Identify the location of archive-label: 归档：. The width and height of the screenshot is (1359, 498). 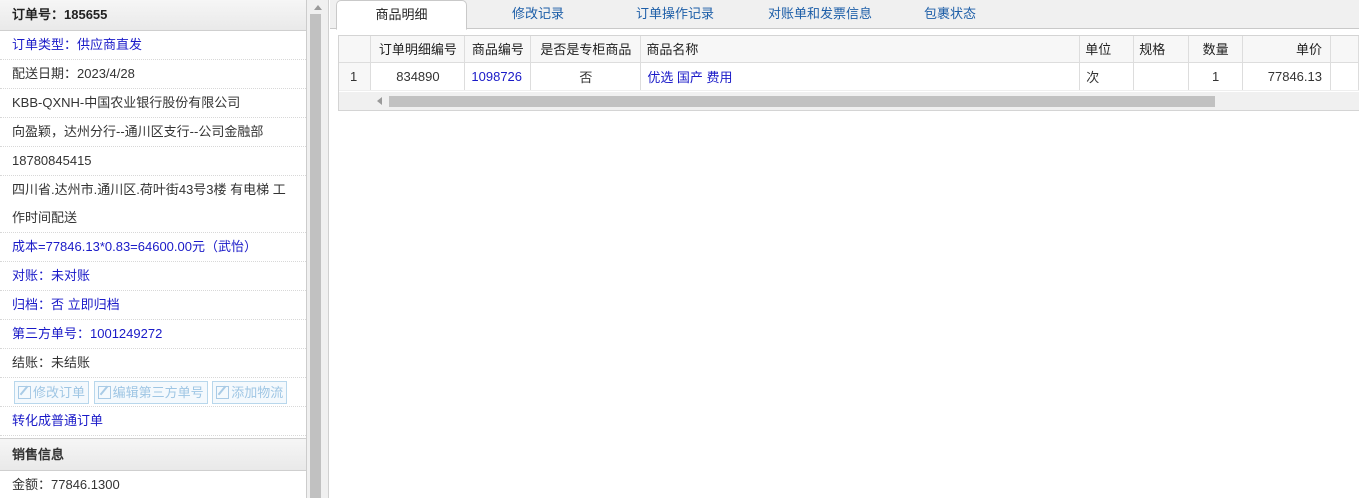
(32, 304).